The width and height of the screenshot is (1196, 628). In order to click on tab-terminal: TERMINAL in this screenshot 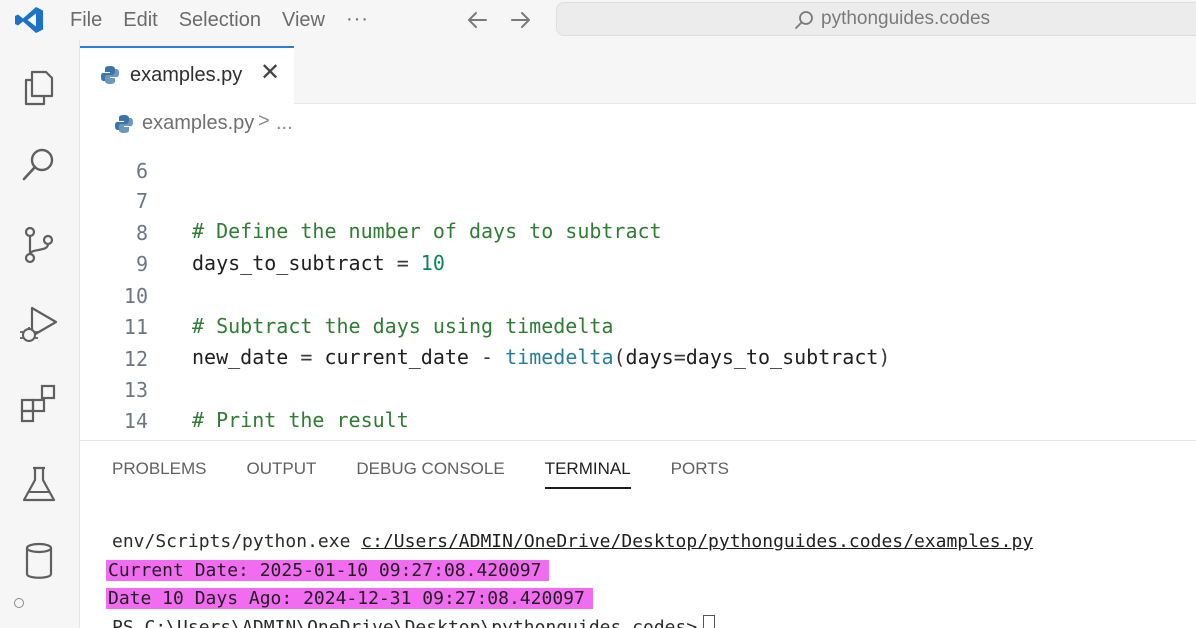, I will do `click(587, 473)`.